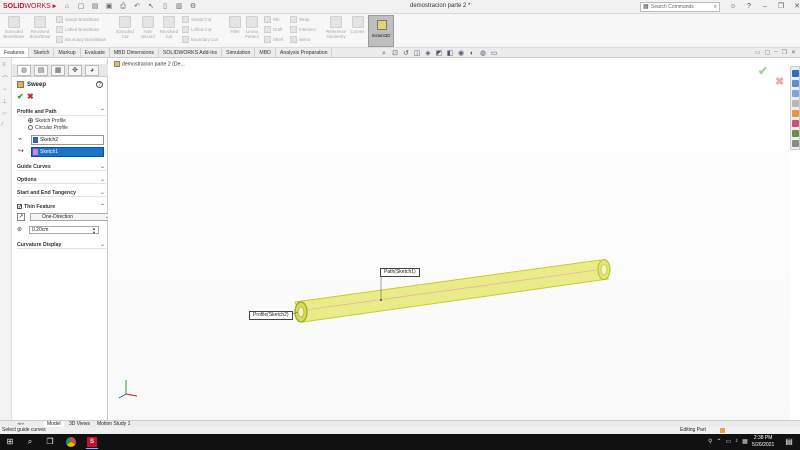  I want to click on tab-analysis-preparation: Analysis Preparation, so click(304, 52).